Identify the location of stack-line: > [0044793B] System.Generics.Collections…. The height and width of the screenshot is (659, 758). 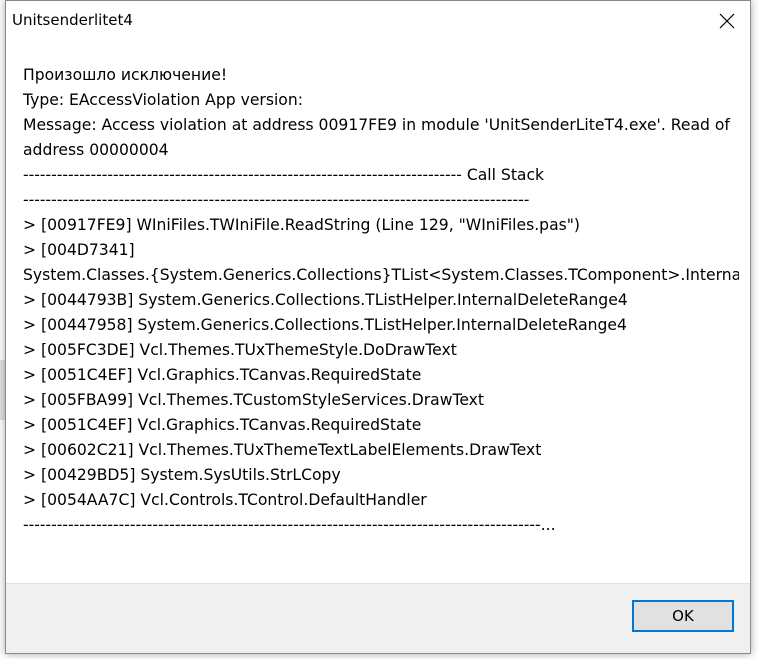
(325, 300).